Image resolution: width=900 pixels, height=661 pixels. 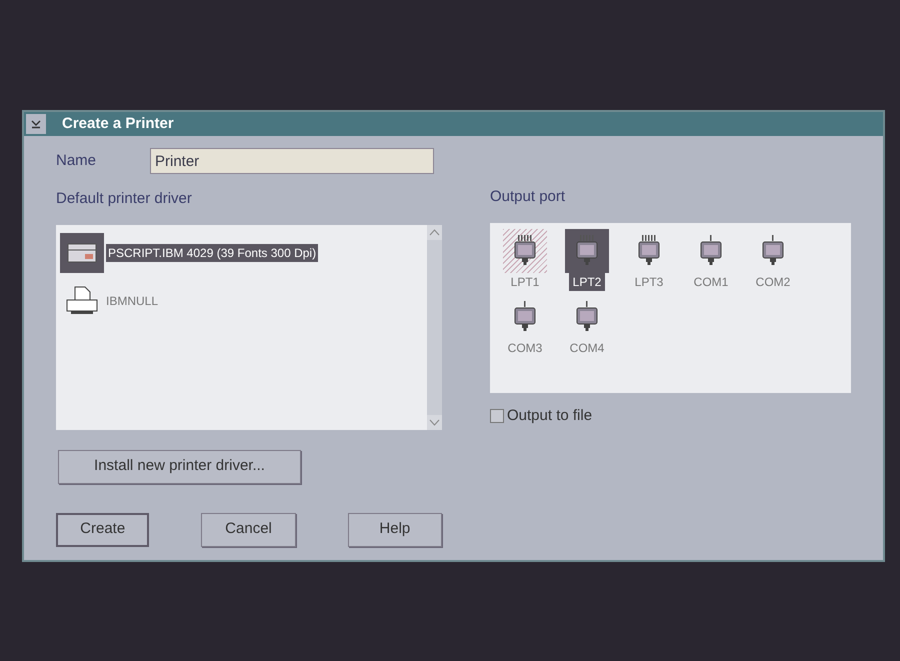 What do you see at coordinates (248, 529) in the screenshot?
I see `dialog-button: Cancel` at bounding box center [248, 529].